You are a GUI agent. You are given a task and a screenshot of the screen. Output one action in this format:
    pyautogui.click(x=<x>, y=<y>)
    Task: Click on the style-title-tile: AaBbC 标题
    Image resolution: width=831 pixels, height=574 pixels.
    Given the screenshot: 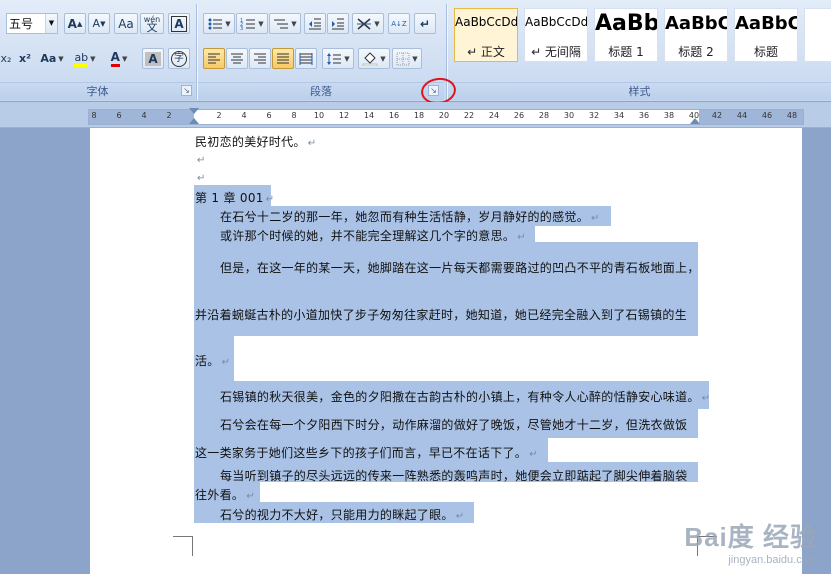 What is the action you would take?
    pyautogui.click(x=766, y=35)
    